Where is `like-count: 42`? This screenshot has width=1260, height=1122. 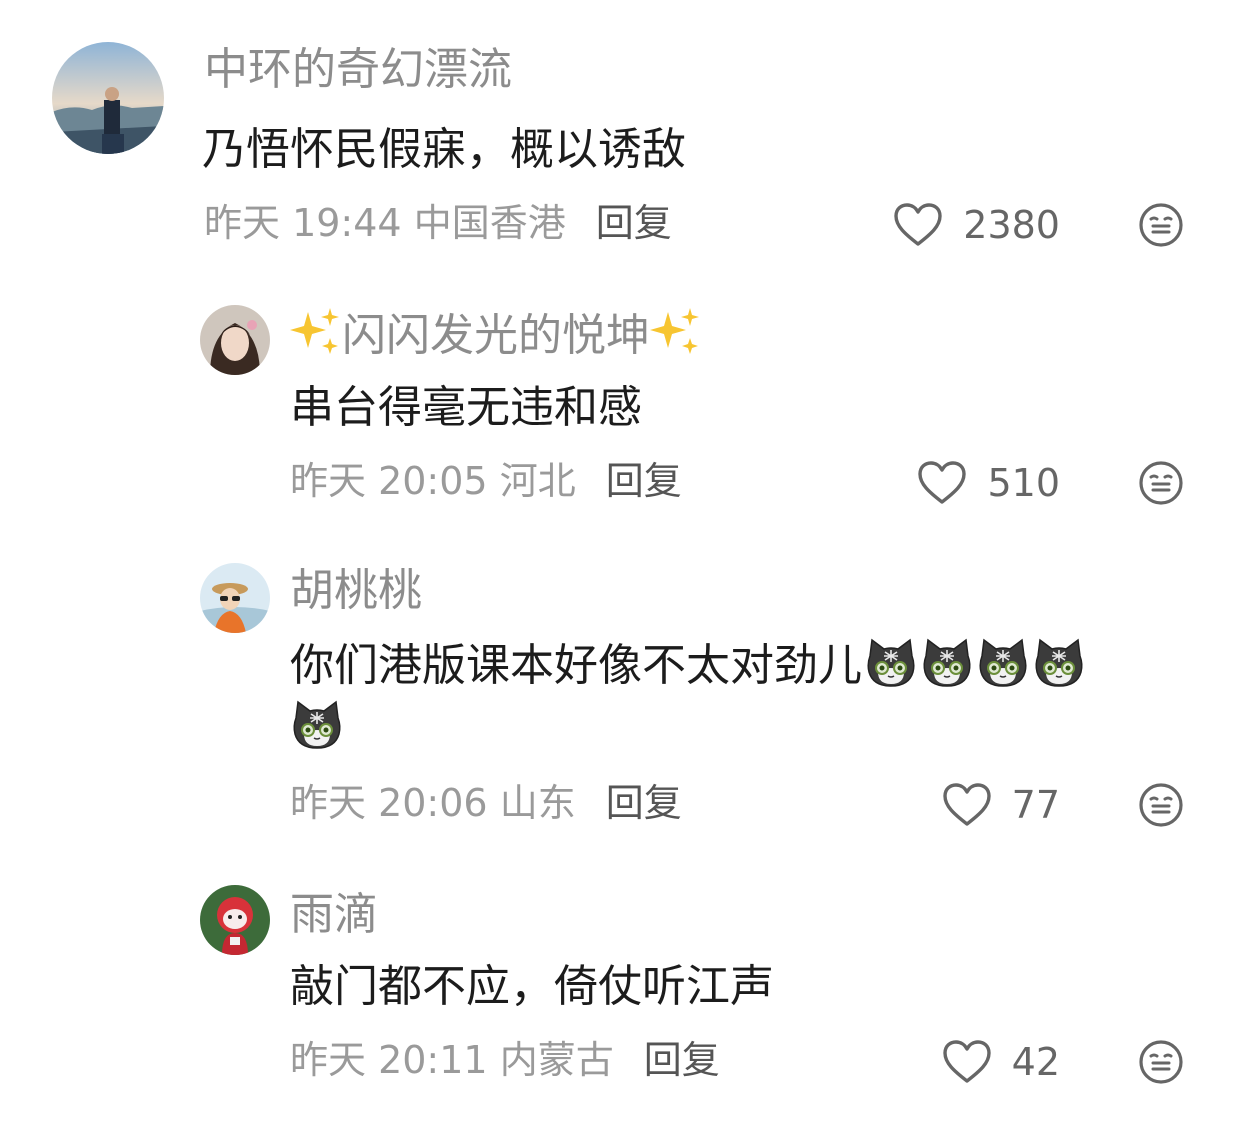
like-count: 42 is located at coordinates (1035, 1062).